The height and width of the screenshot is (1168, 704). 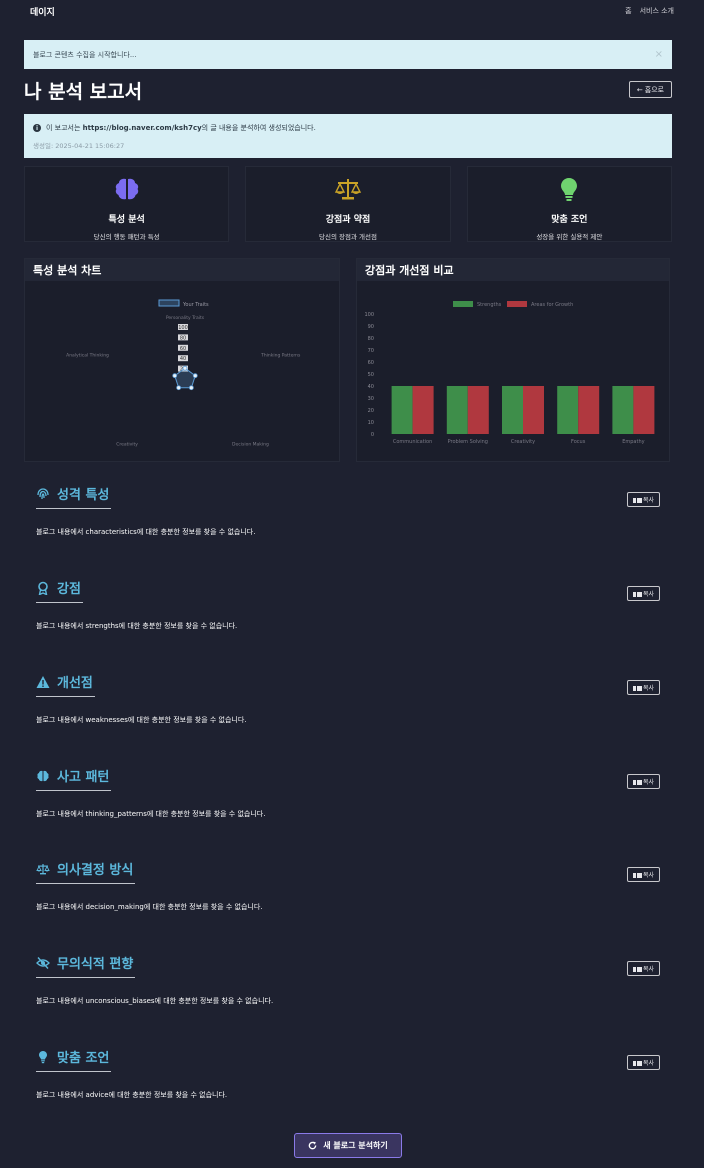 What do you see at coordinates (75, 683) in the screenshot?
I see `section-title: 개선점` at bounding box center [75, 683].